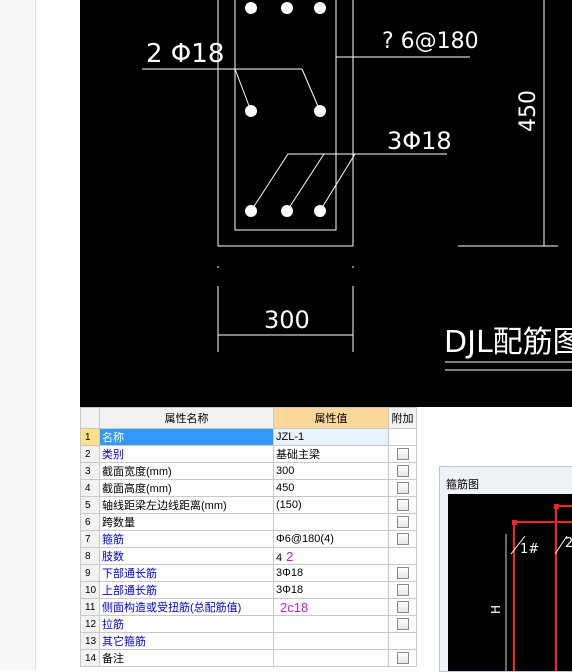  What do you see at coordinates (290, 590) in the screenshot?
I see `property-value-text: 3Φ18` at bounding box center [290, 590].